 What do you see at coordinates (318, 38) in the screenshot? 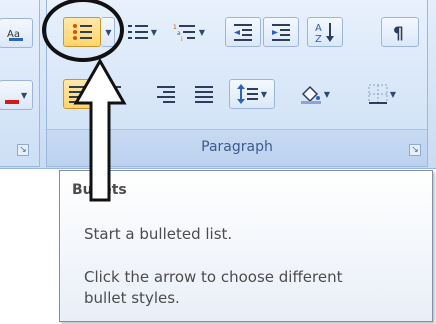
I see `svg-text: Z` at bounding box center [318, 38].